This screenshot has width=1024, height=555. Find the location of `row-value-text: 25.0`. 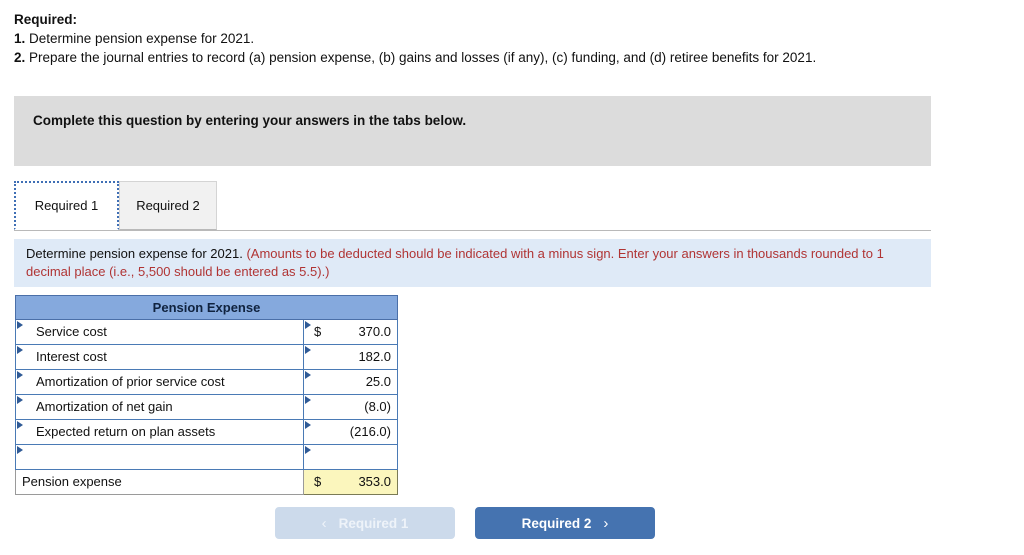

row-value-text: 25.0 is located at coordinates (378, 381).